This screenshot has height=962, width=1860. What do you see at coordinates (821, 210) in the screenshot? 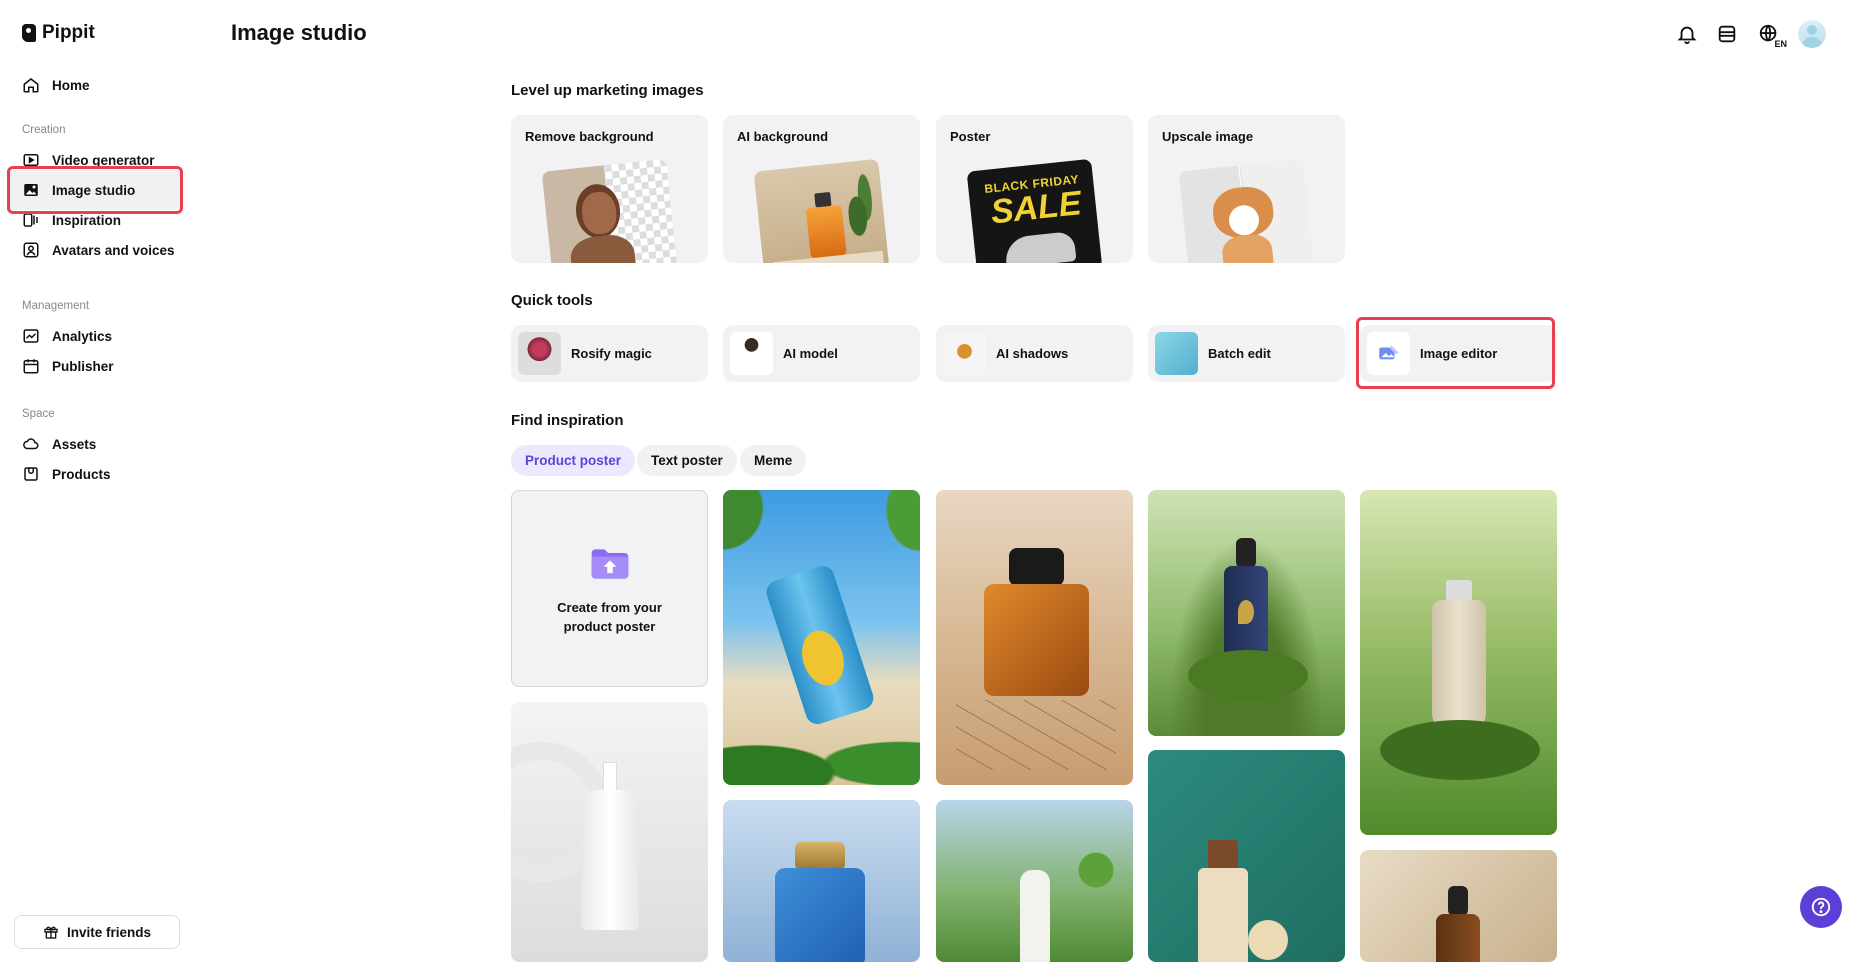
I see `ai-background-art` at bounding box center [821, 210].